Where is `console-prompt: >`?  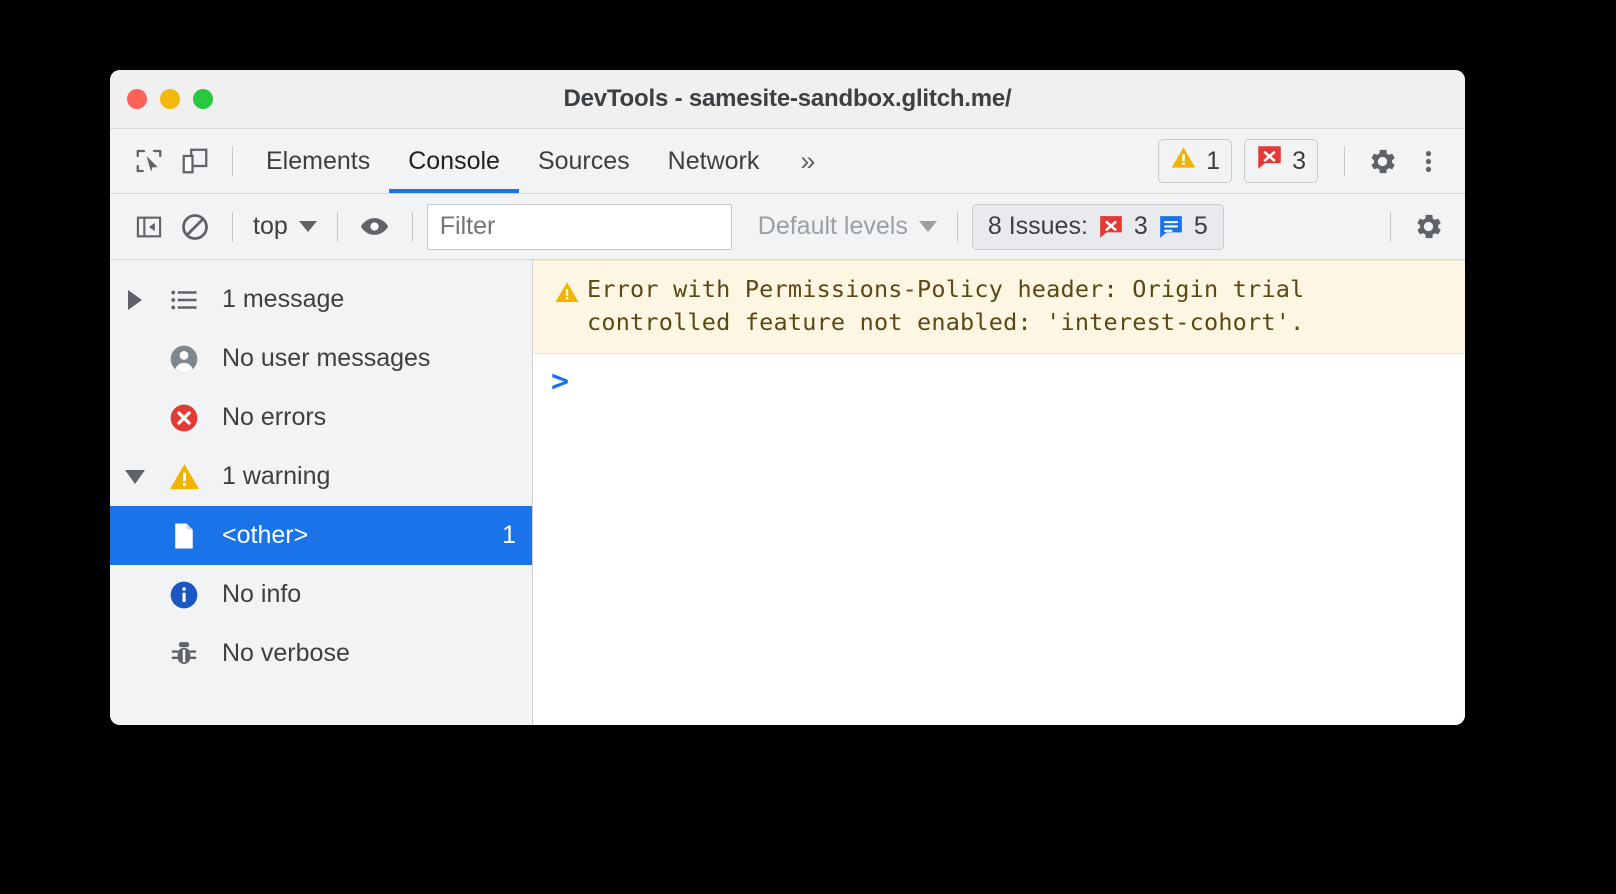 console-prompt: > is located at coordinates (999, 375).